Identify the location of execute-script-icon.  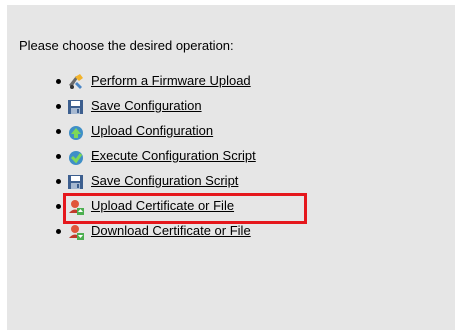
(76, 157).